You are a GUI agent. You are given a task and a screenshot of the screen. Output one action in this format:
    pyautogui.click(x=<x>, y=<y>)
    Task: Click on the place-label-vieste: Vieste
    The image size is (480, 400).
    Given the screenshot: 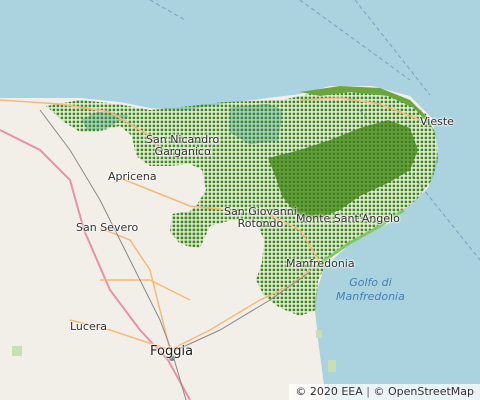 What is the action you would take?
    pyautogui.click(x=437, y=121)
    